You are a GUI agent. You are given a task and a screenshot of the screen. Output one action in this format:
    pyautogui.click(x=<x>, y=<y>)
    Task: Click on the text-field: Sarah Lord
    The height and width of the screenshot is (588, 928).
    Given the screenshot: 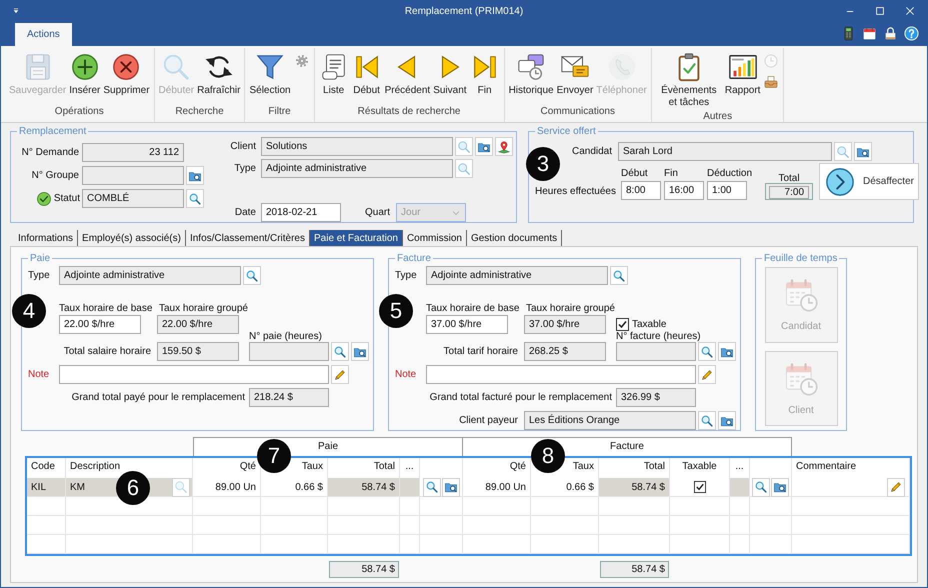 What is the action you would take?
    pyautogui.click(x=725, y=151)
    